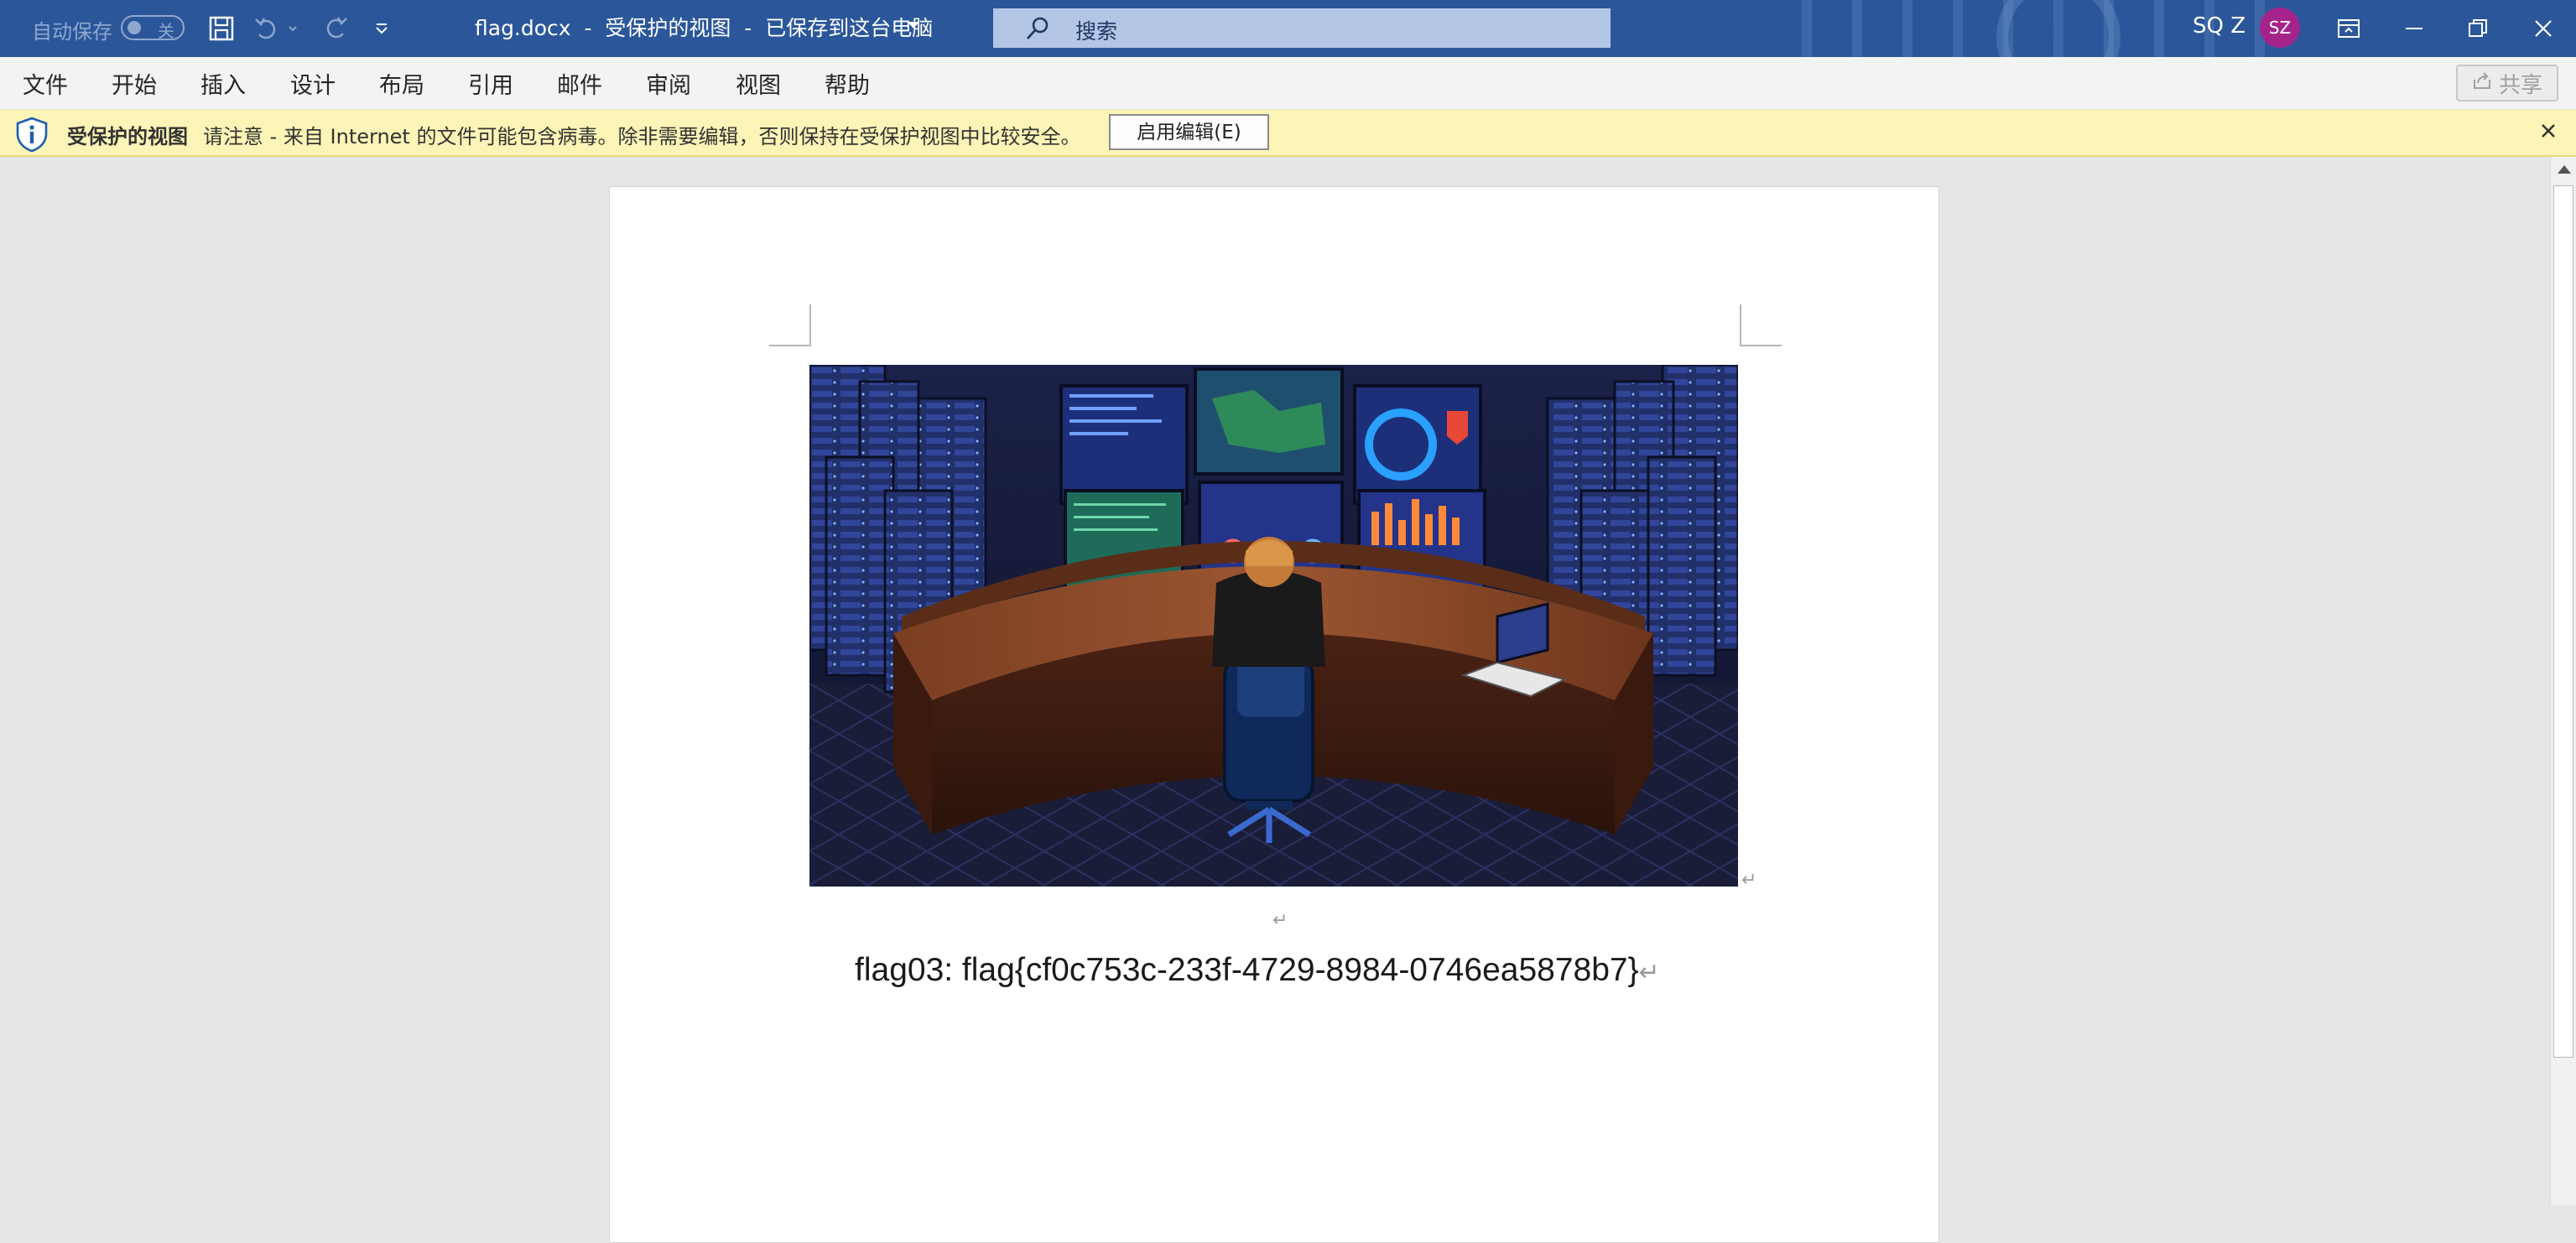  Describe the element at coordinates (1649, 972) in the screenshot. I see `paragraph-mark-flag-line: ↵` at that location.